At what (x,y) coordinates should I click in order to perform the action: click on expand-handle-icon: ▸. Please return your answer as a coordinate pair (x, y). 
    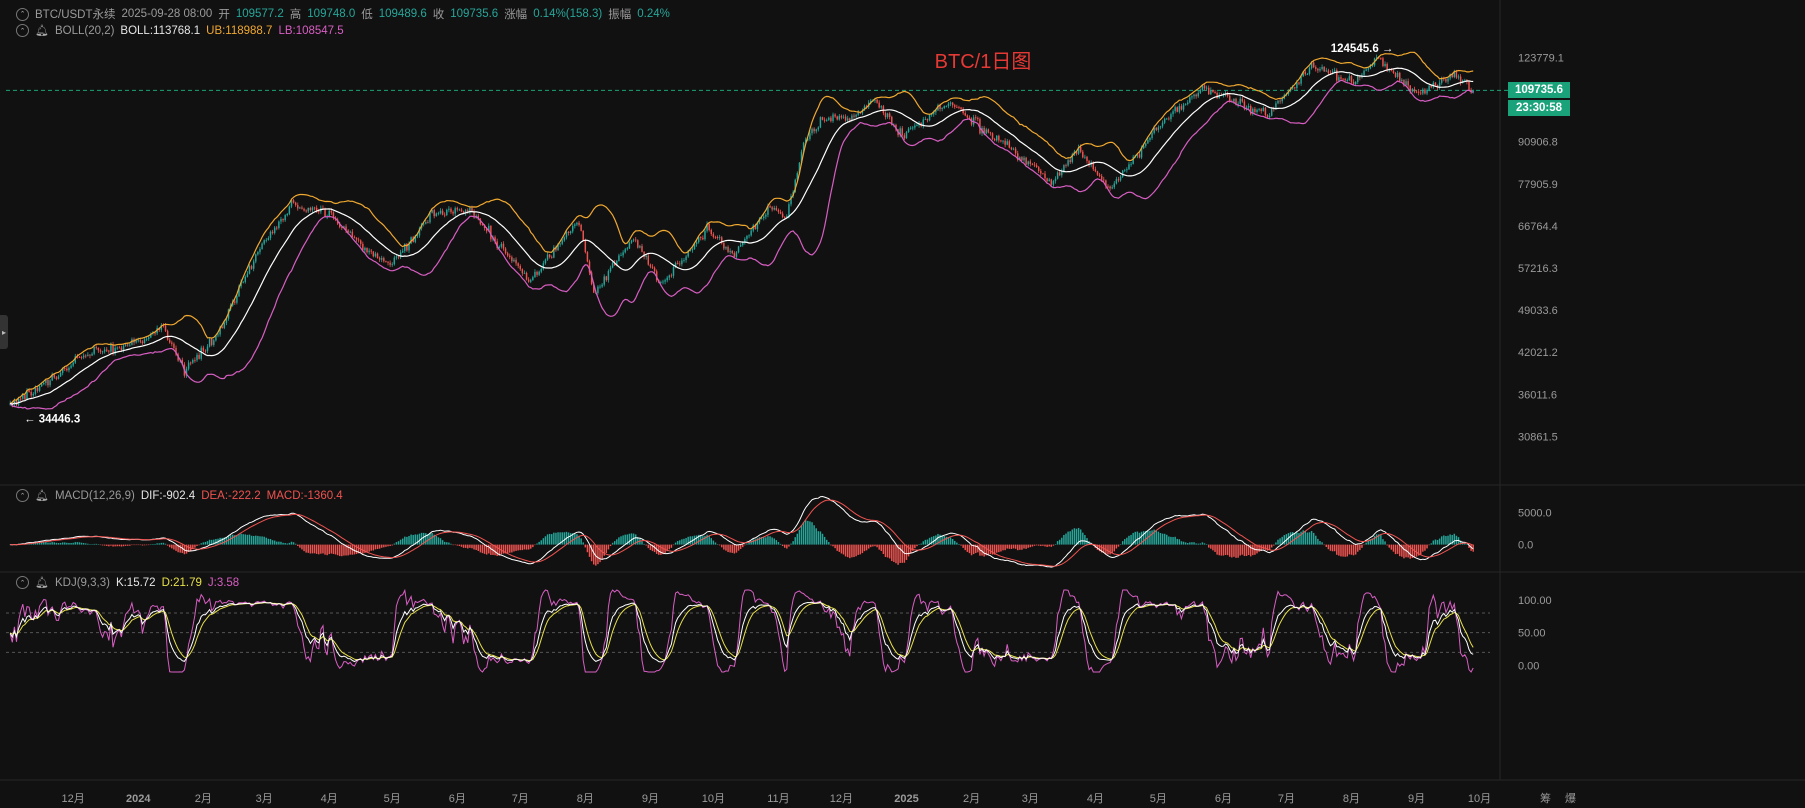
    Looking at the image, I should click on (4, 332).